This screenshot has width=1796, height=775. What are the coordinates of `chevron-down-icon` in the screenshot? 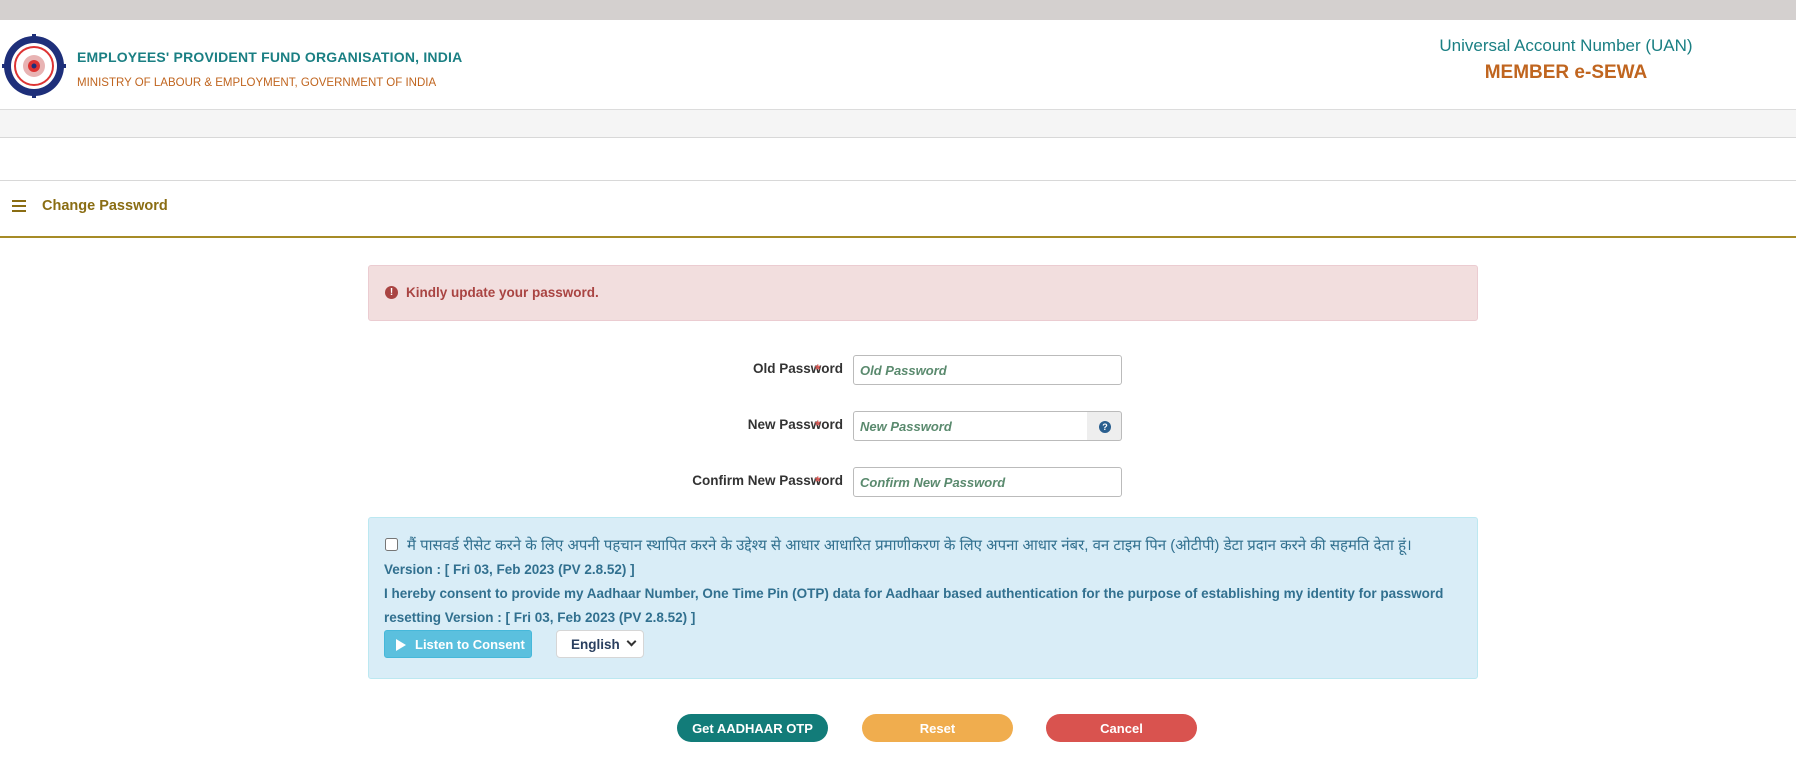 It's located at (631, 641).